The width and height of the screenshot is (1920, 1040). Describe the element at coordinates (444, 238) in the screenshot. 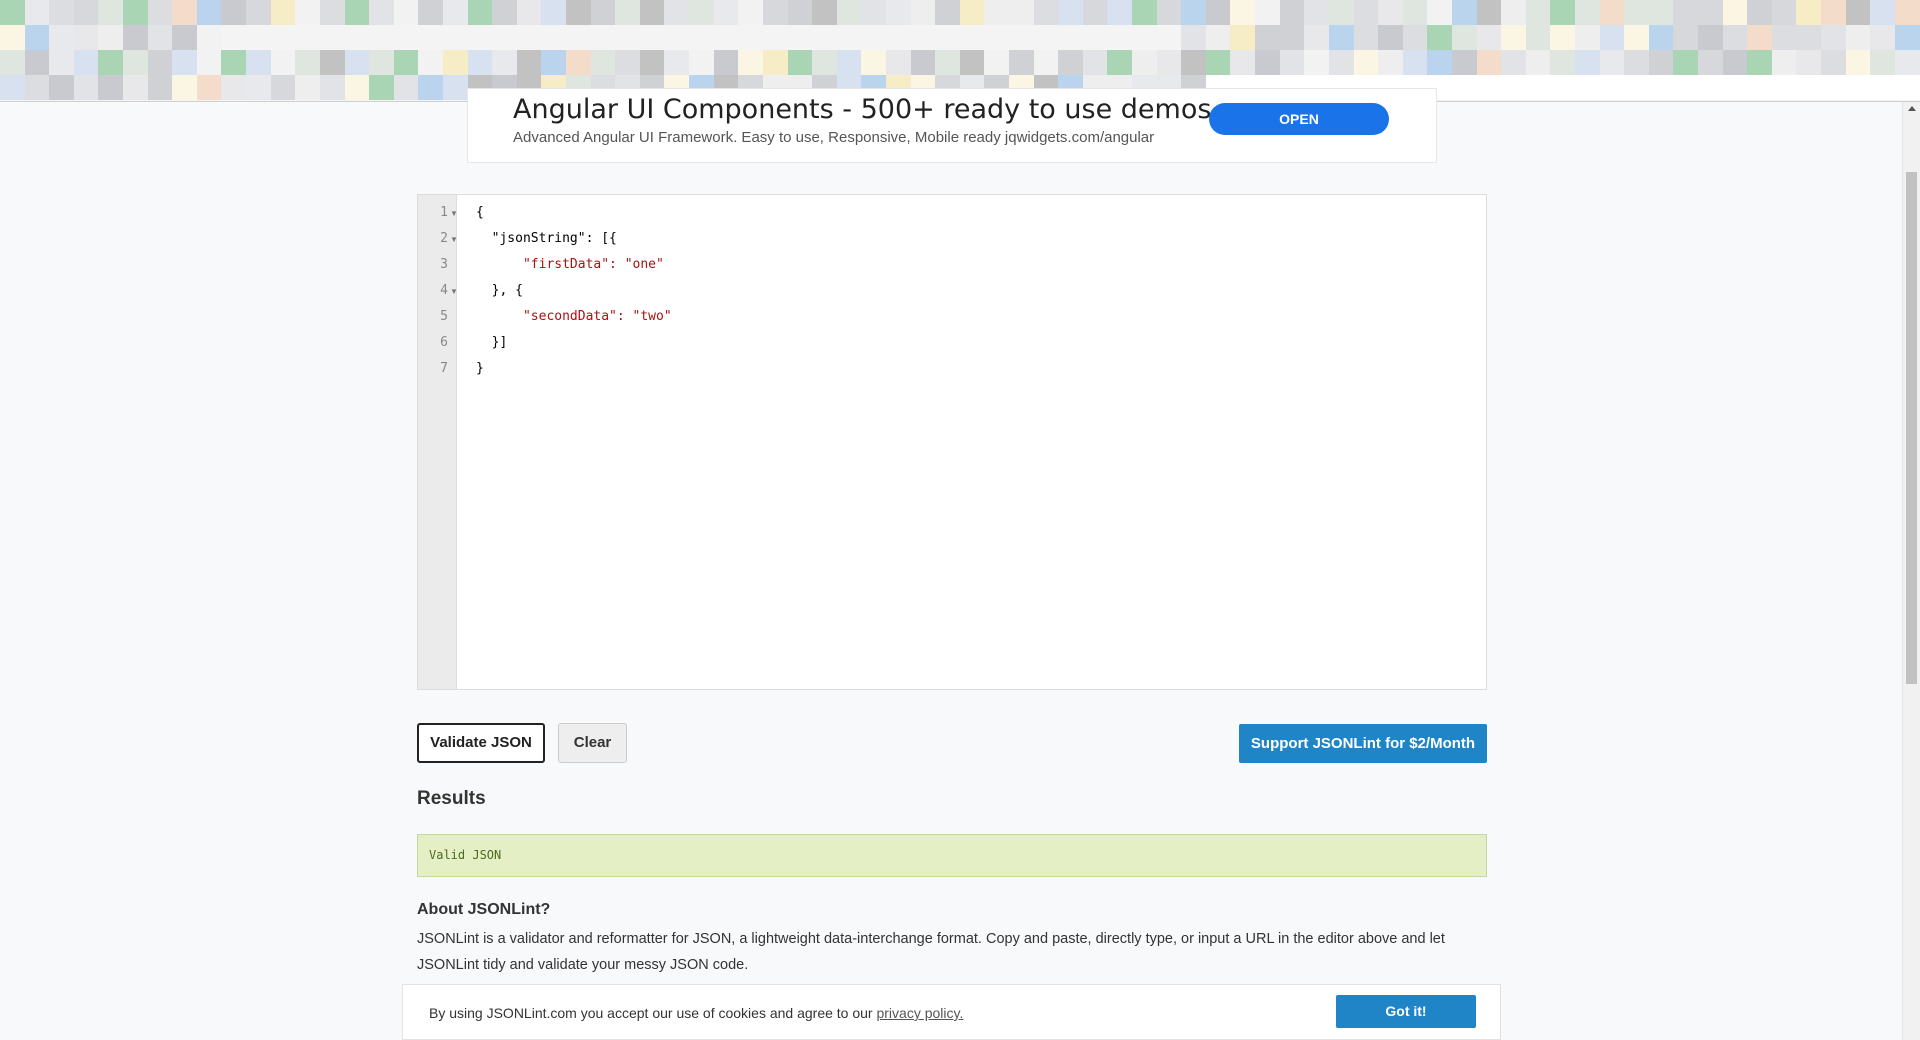

I see `line-number: 2` at that location.